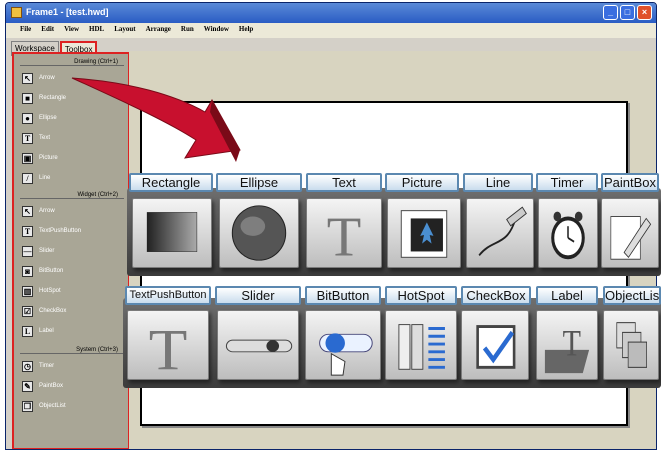 The width and height of the screenshot is (661, 453). I want to click on checkbox-icon: ☑, so click(27, 311).